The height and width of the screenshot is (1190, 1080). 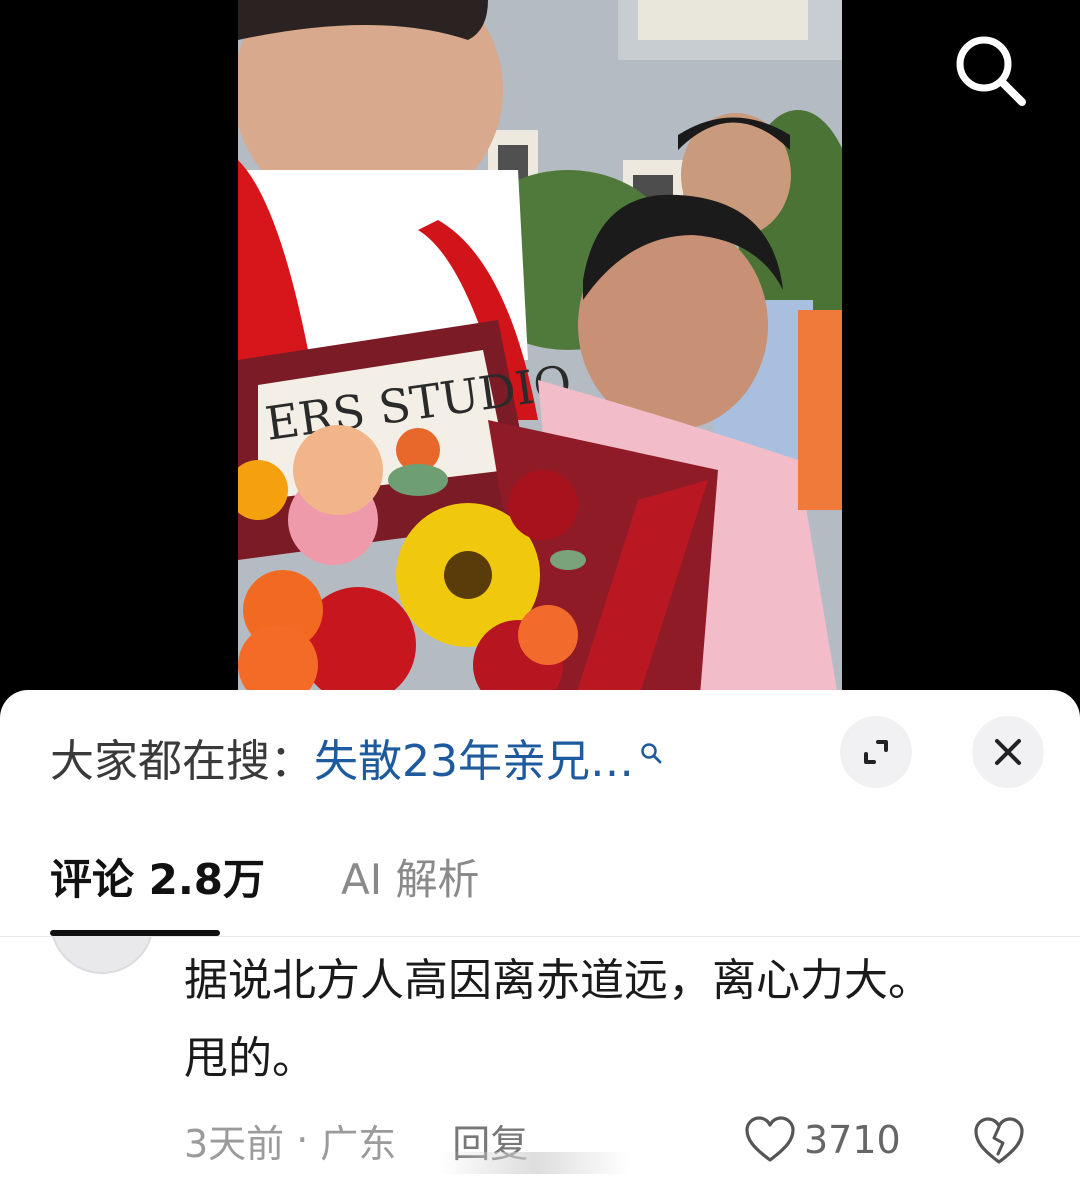 What do you see at coordinates (410, 880) in the screenshot?
I see `tab-ai-analysis: AI 解析` at bounding box center [410, 880].